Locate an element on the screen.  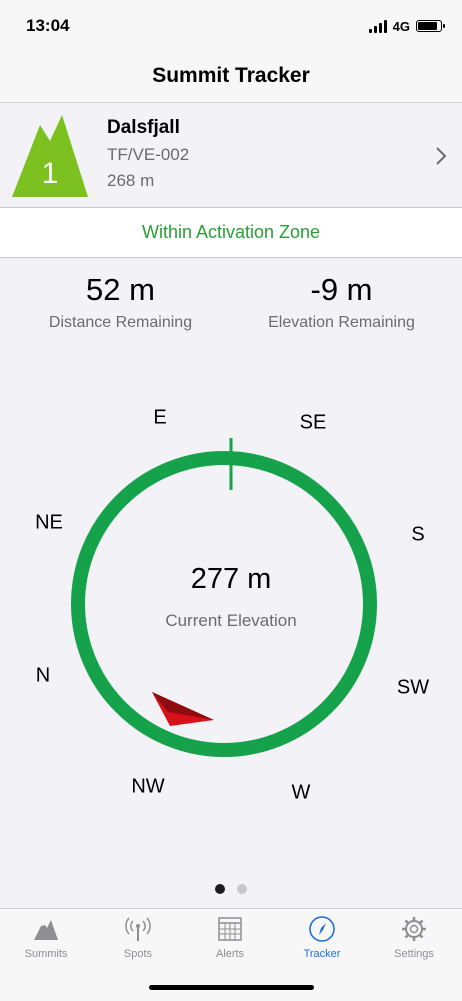
tab-tracker-label: Tracker is located at coordinates (322, 954).